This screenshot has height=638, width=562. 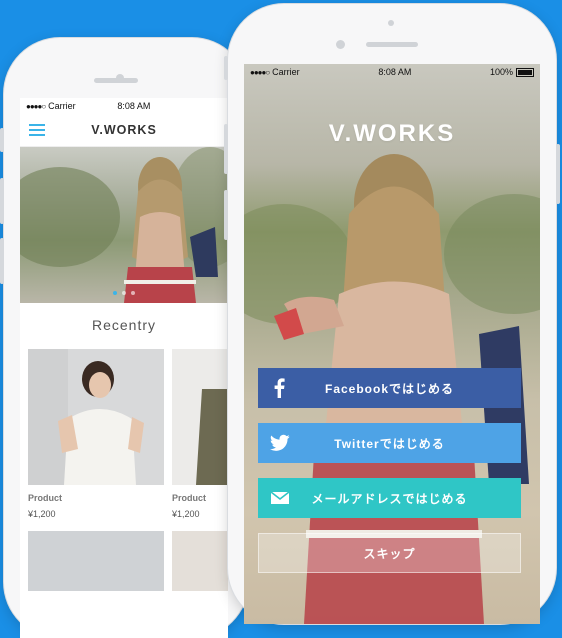 I want to click on facebook-login-label: Facebookではじめる, so click(x=389, y=388).